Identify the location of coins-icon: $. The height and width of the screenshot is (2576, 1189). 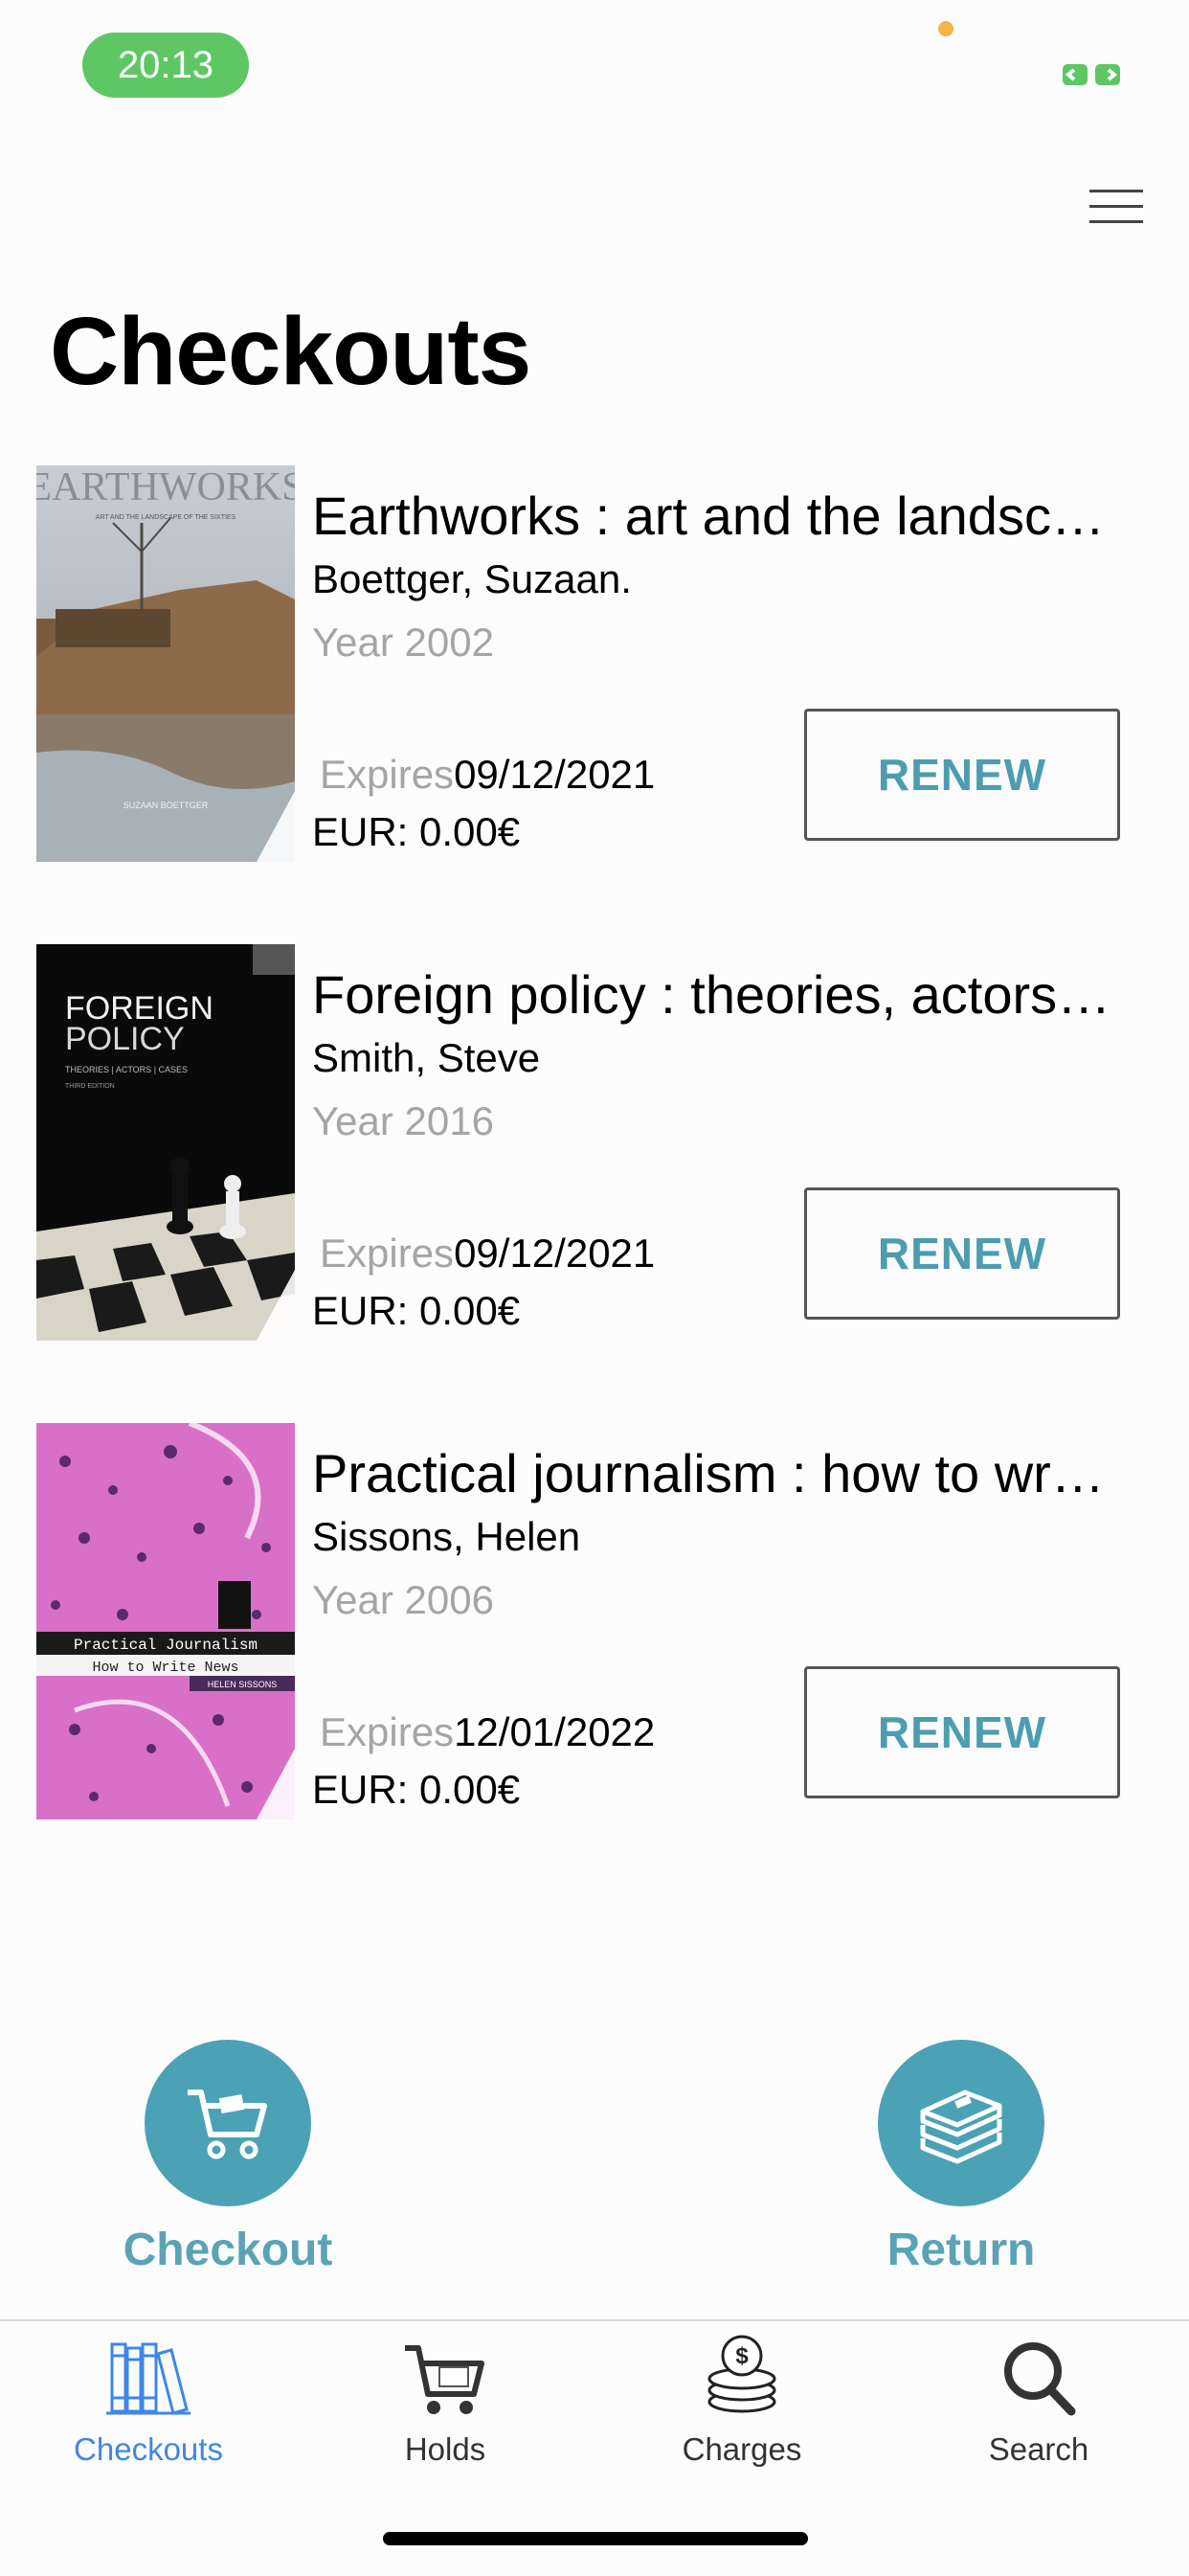
(741, 2374).